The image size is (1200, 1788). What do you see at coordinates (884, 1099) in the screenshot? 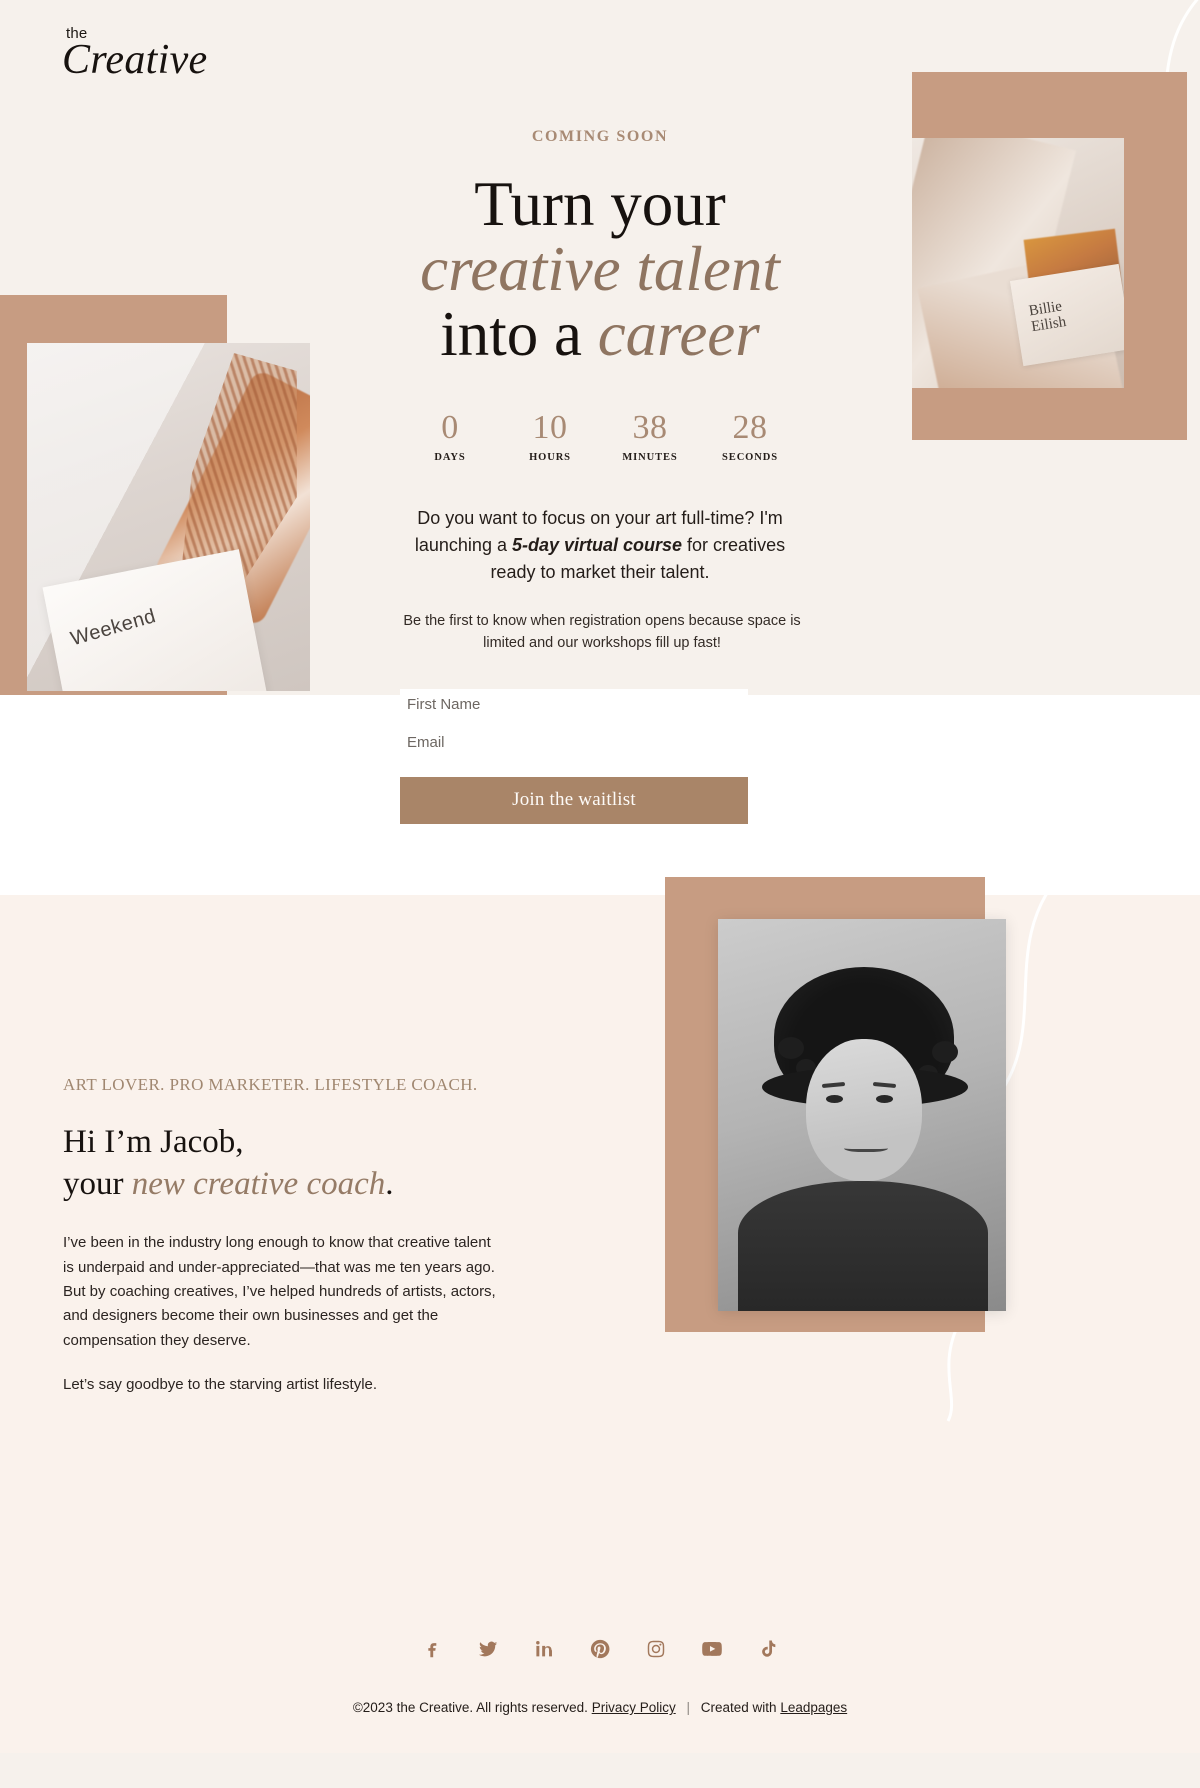
I see `portrait-eye-right` at bounding box center [884, 1099].